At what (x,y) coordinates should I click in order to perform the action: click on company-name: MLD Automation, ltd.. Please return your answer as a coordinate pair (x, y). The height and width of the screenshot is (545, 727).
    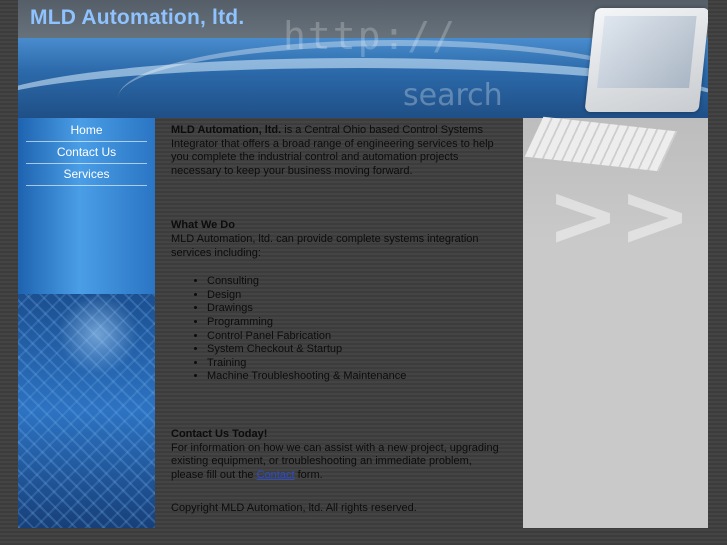
    Looking at the image, I should click on (226, 130).